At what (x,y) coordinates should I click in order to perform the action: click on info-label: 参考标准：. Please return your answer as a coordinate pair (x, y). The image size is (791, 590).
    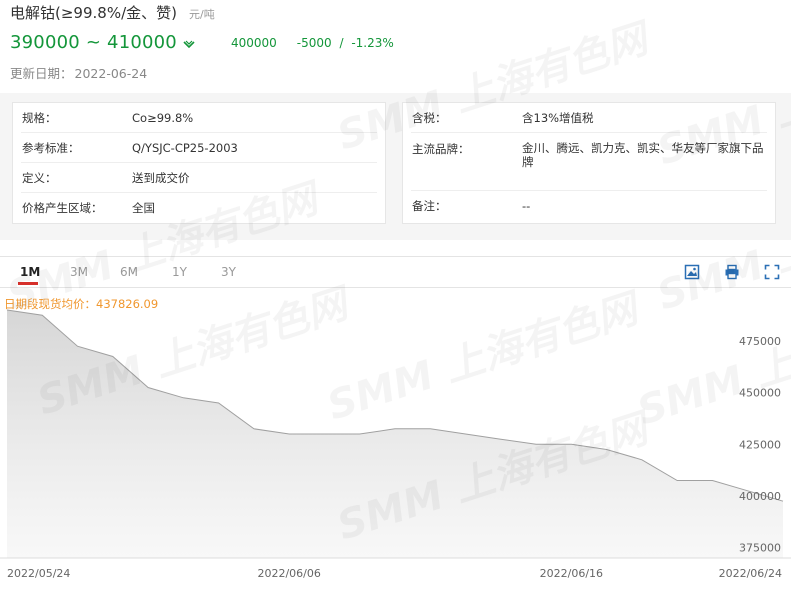
    Looking at the image, I should click on (51, 147).